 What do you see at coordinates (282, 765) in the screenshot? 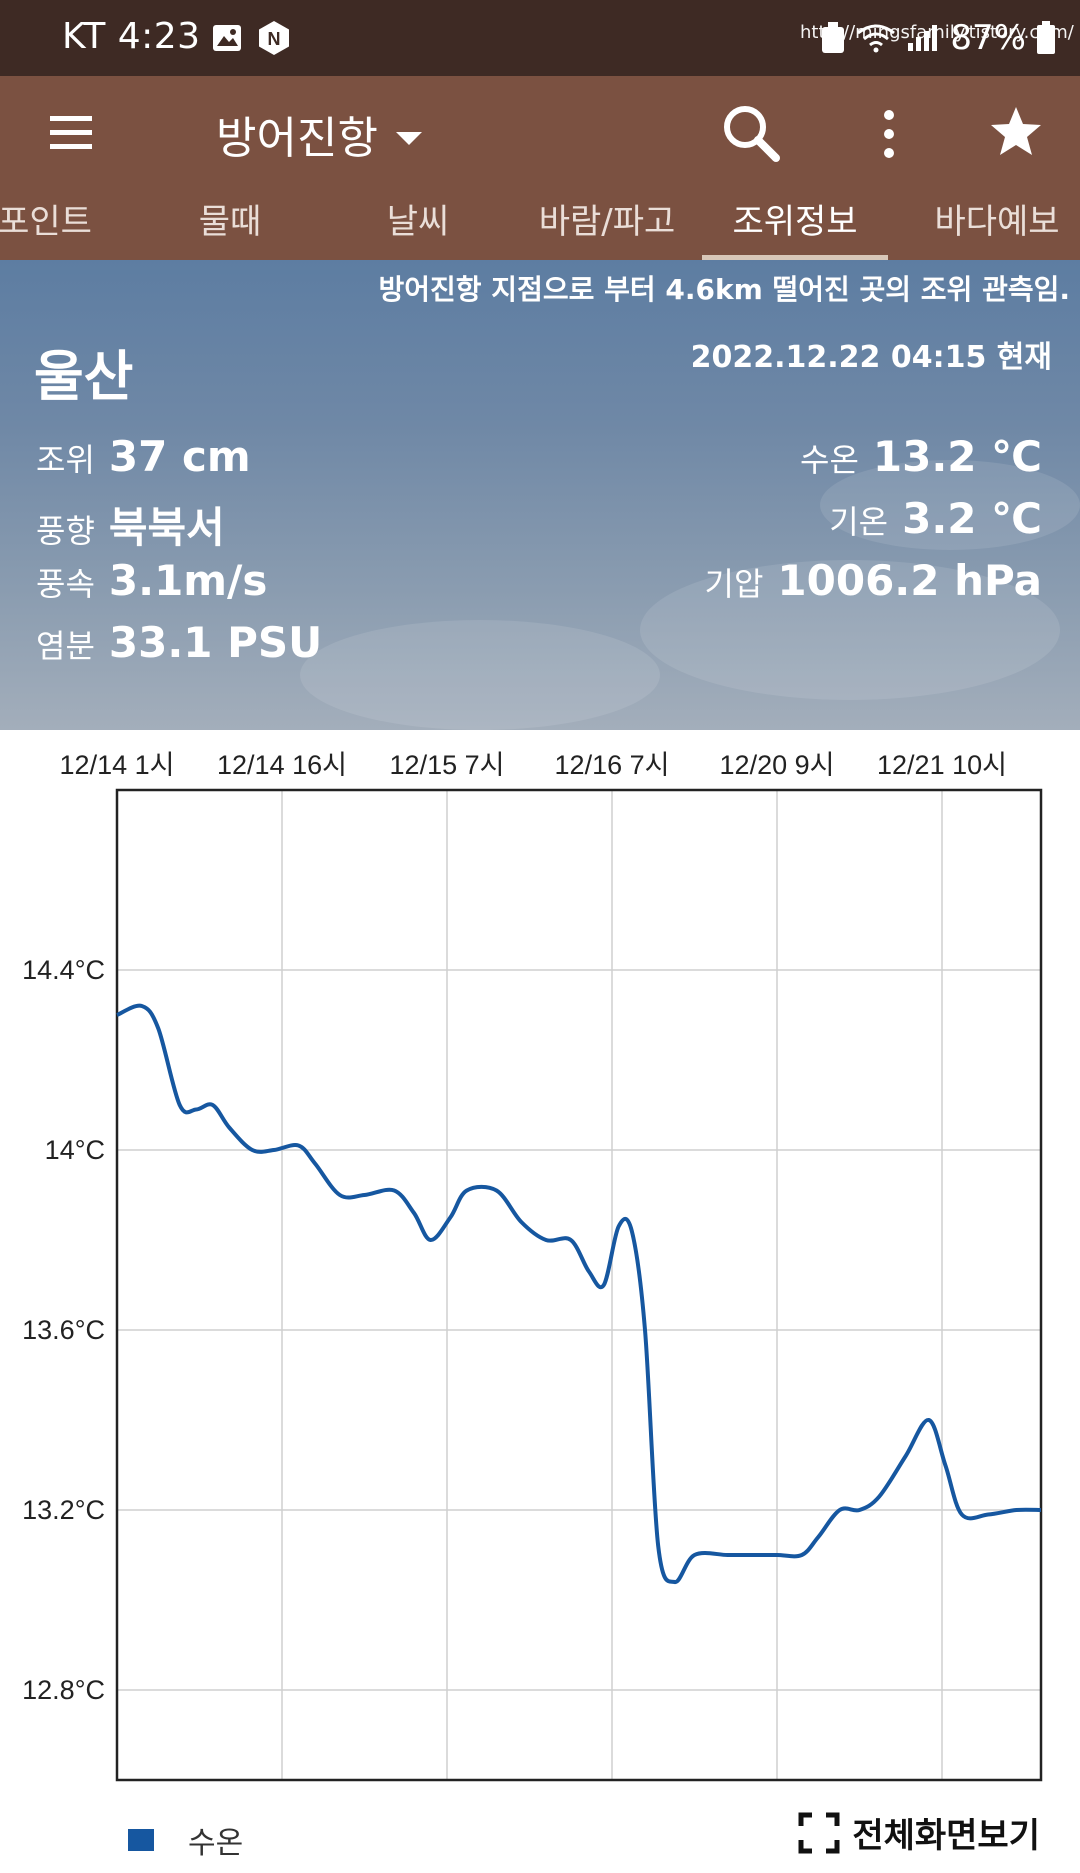
I see `x-tick-label: 12/14 16시` at bounding box center [282, 765].